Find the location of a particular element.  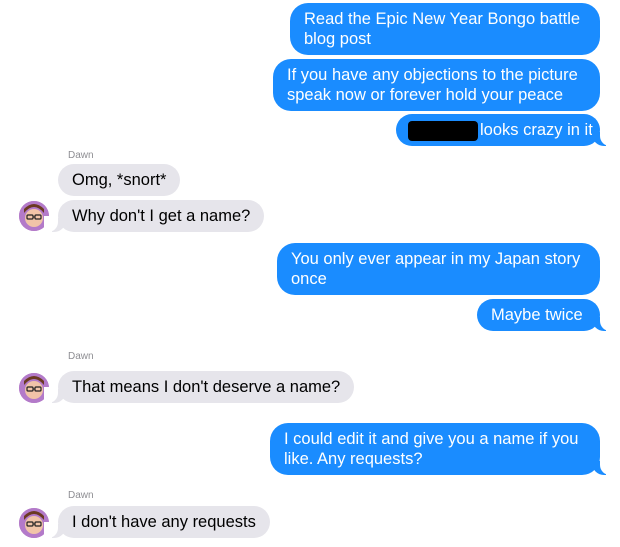

outgoing-message: looks crazy in it is located at coordinates (505, 130).